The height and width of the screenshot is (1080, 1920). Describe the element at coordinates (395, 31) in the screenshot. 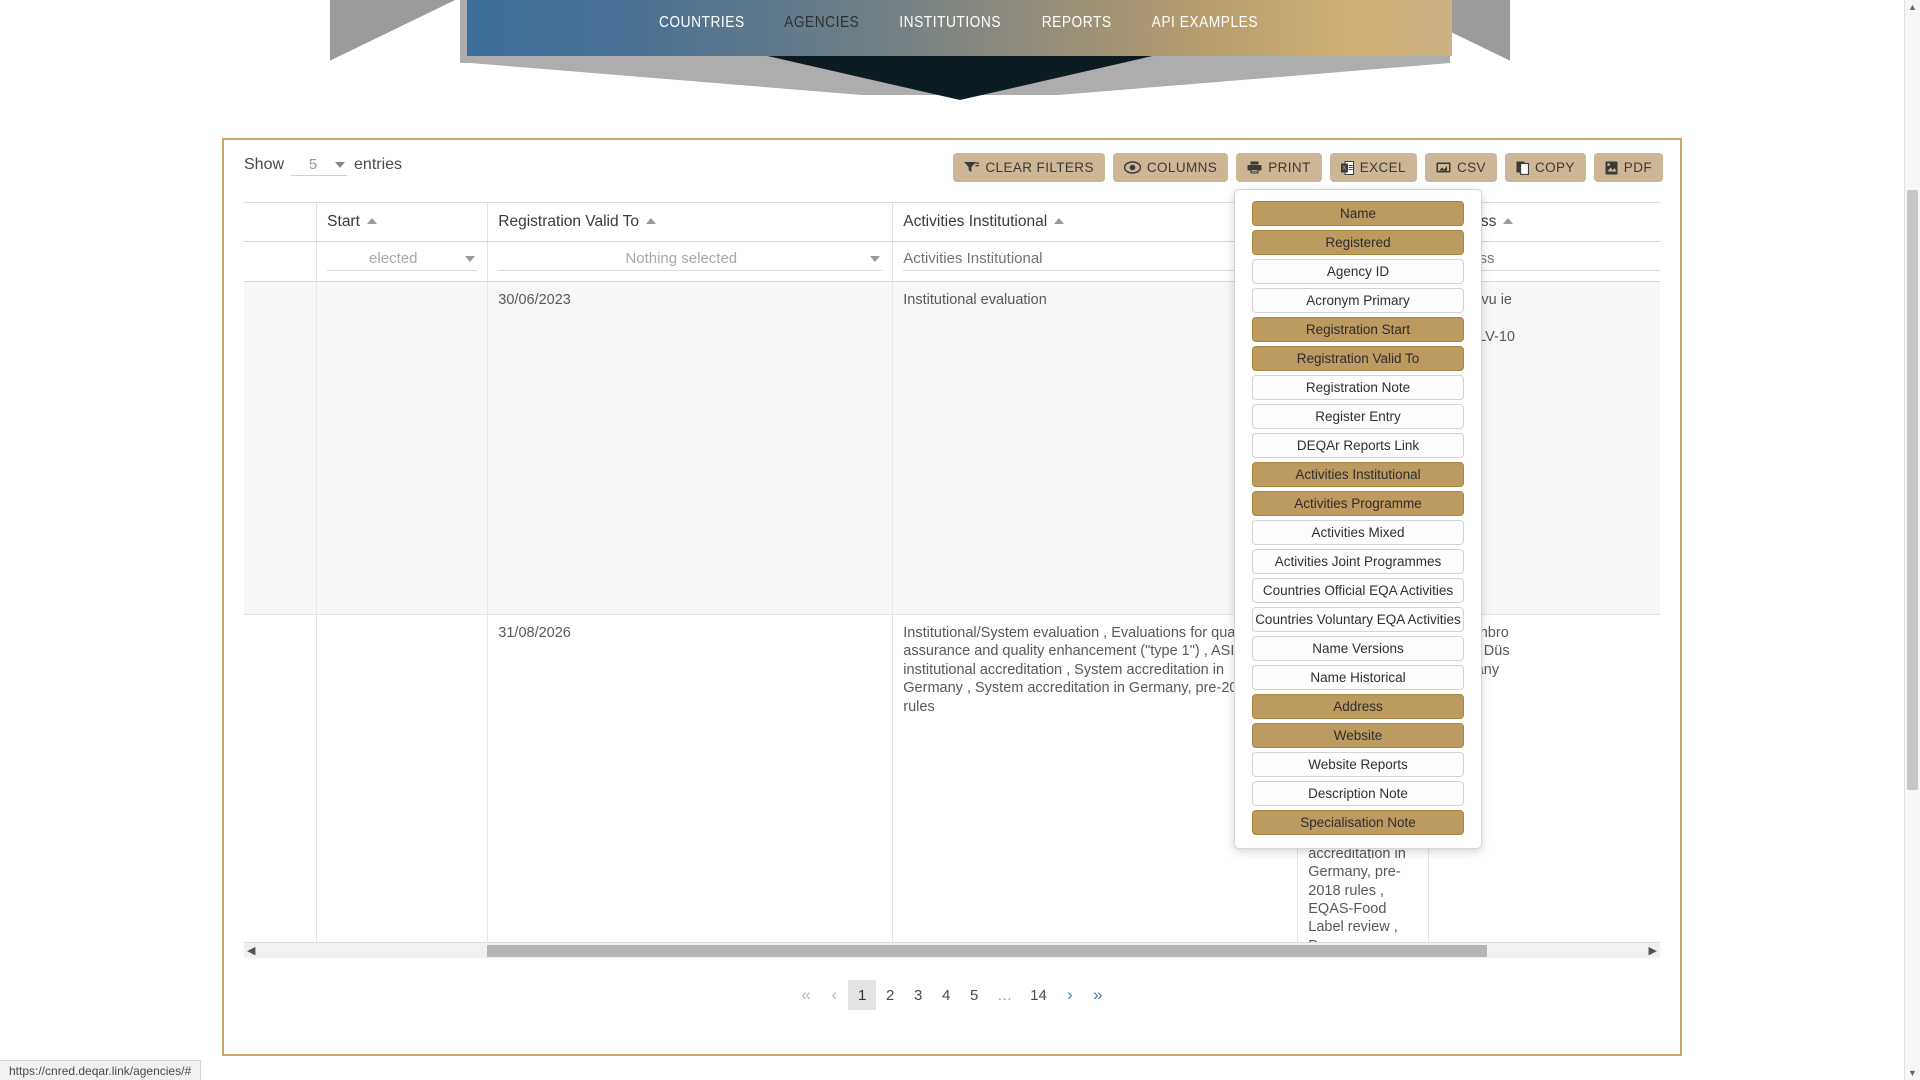

I see `banner-gray-left-wing` at that location.